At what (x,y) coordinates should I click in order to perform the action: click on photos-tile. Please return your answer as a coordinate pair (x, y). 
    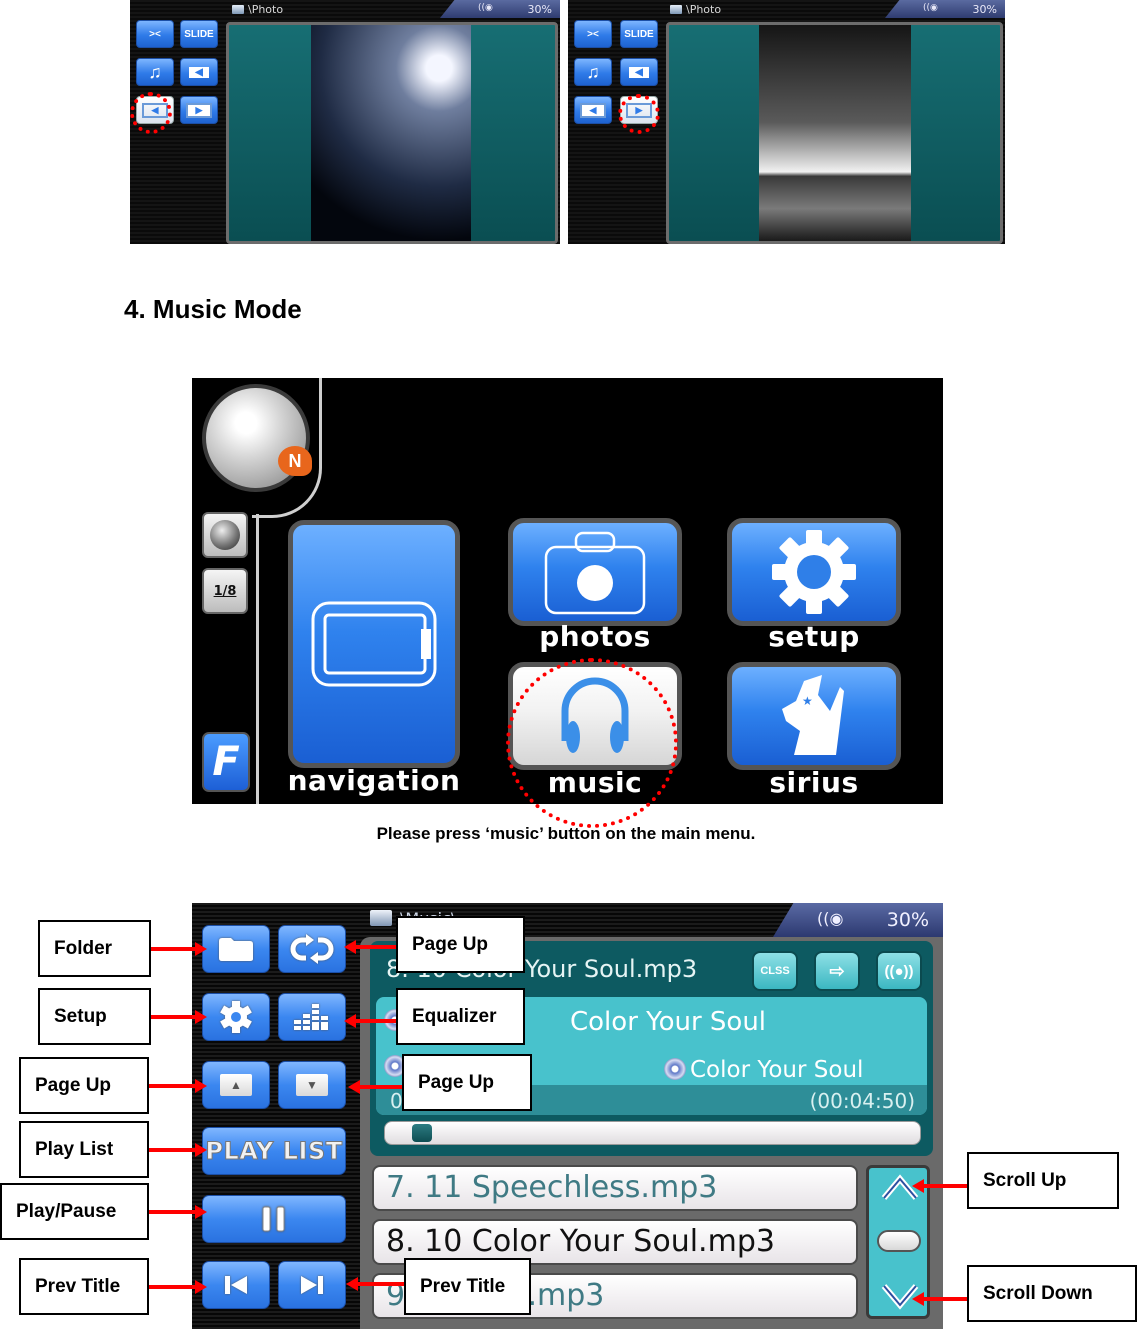
    Looking at the image, I should click on (595, 572).